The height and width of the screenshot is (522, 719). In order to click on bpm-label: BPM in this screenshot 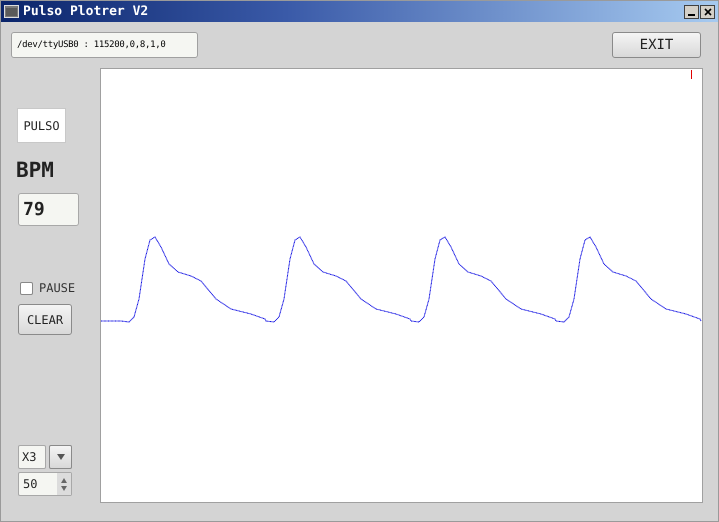, I will do `click(35, 170)`.